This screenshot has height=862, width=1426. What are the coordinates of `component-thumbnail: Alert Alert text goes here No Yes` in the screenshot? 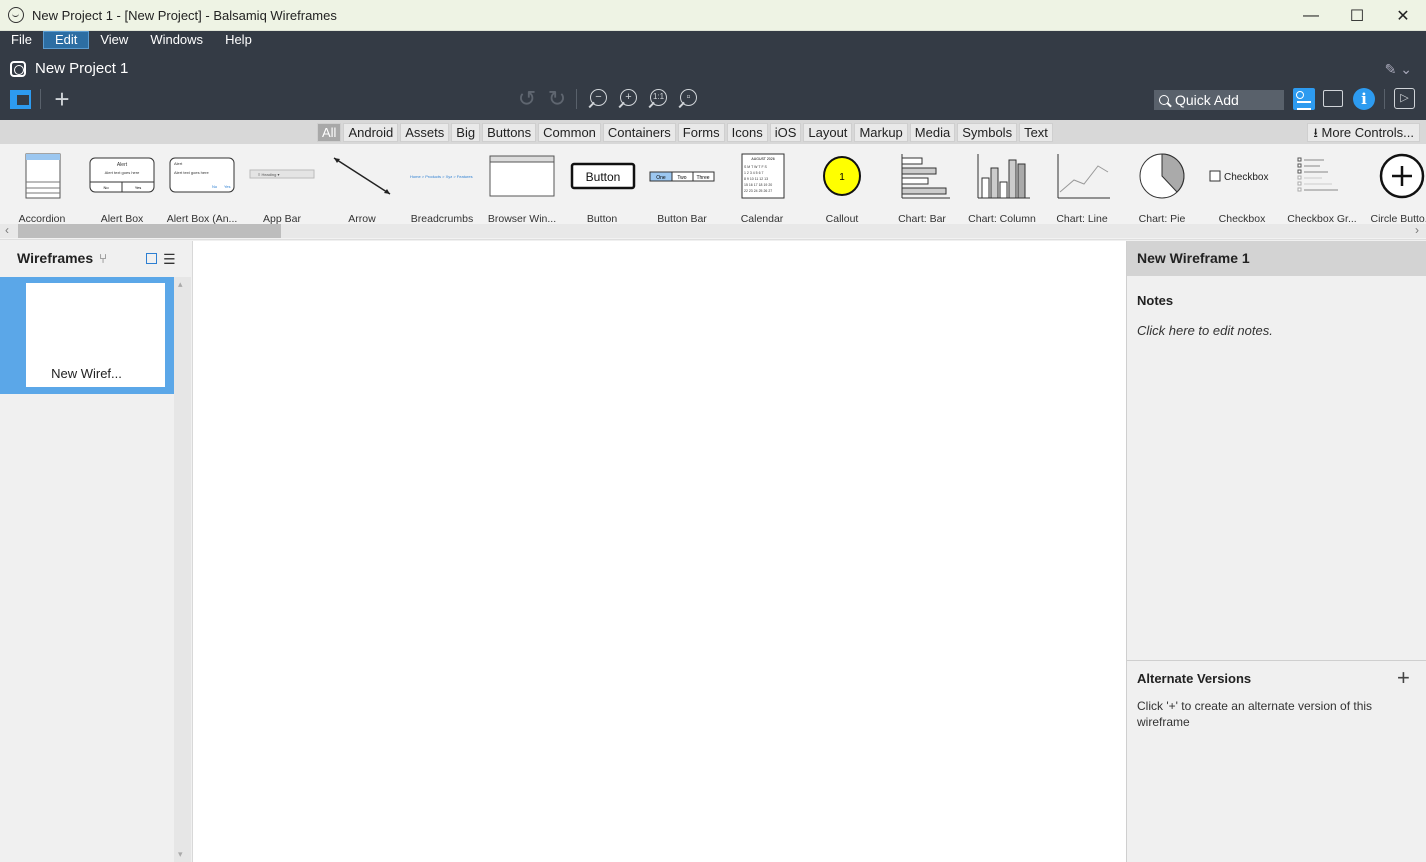 It's located at (202, 176).